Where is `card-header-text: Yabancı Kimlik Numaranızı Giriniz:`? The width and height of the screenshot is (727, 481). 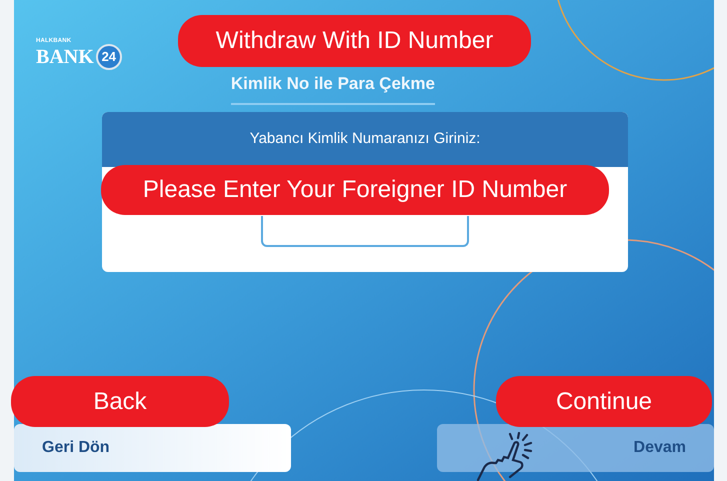 card-header-text: Yabancı Kimlik Numaranızı Giriniz: is located at coordinates (365, 139).